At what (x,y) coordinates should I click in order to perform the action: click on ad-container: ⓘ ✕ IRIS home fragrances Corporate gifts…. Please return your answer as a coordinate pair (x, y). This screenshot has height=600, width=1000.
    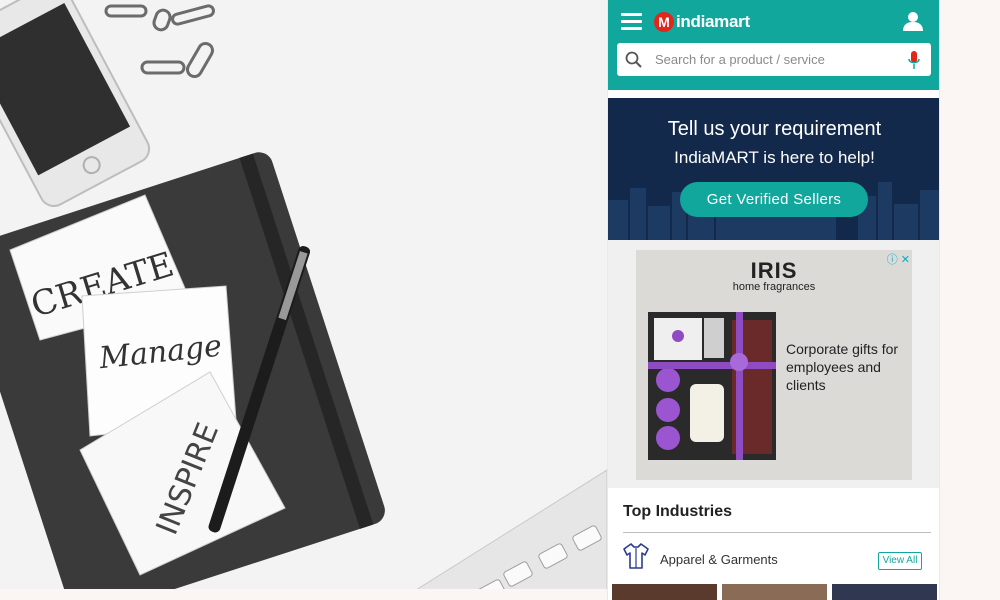
    Looking at the image, I should click on (773, 364).